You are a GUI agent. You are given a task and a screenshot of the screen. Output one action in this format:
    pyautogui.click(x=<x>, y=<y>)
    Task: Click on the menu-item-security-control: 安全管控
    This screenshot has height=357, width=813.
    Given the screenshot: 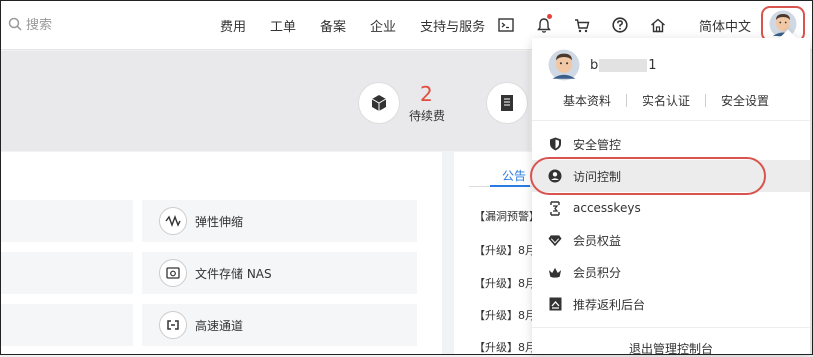 What is the action you would take?
    pyautogui.click(x=671, y=144)
    